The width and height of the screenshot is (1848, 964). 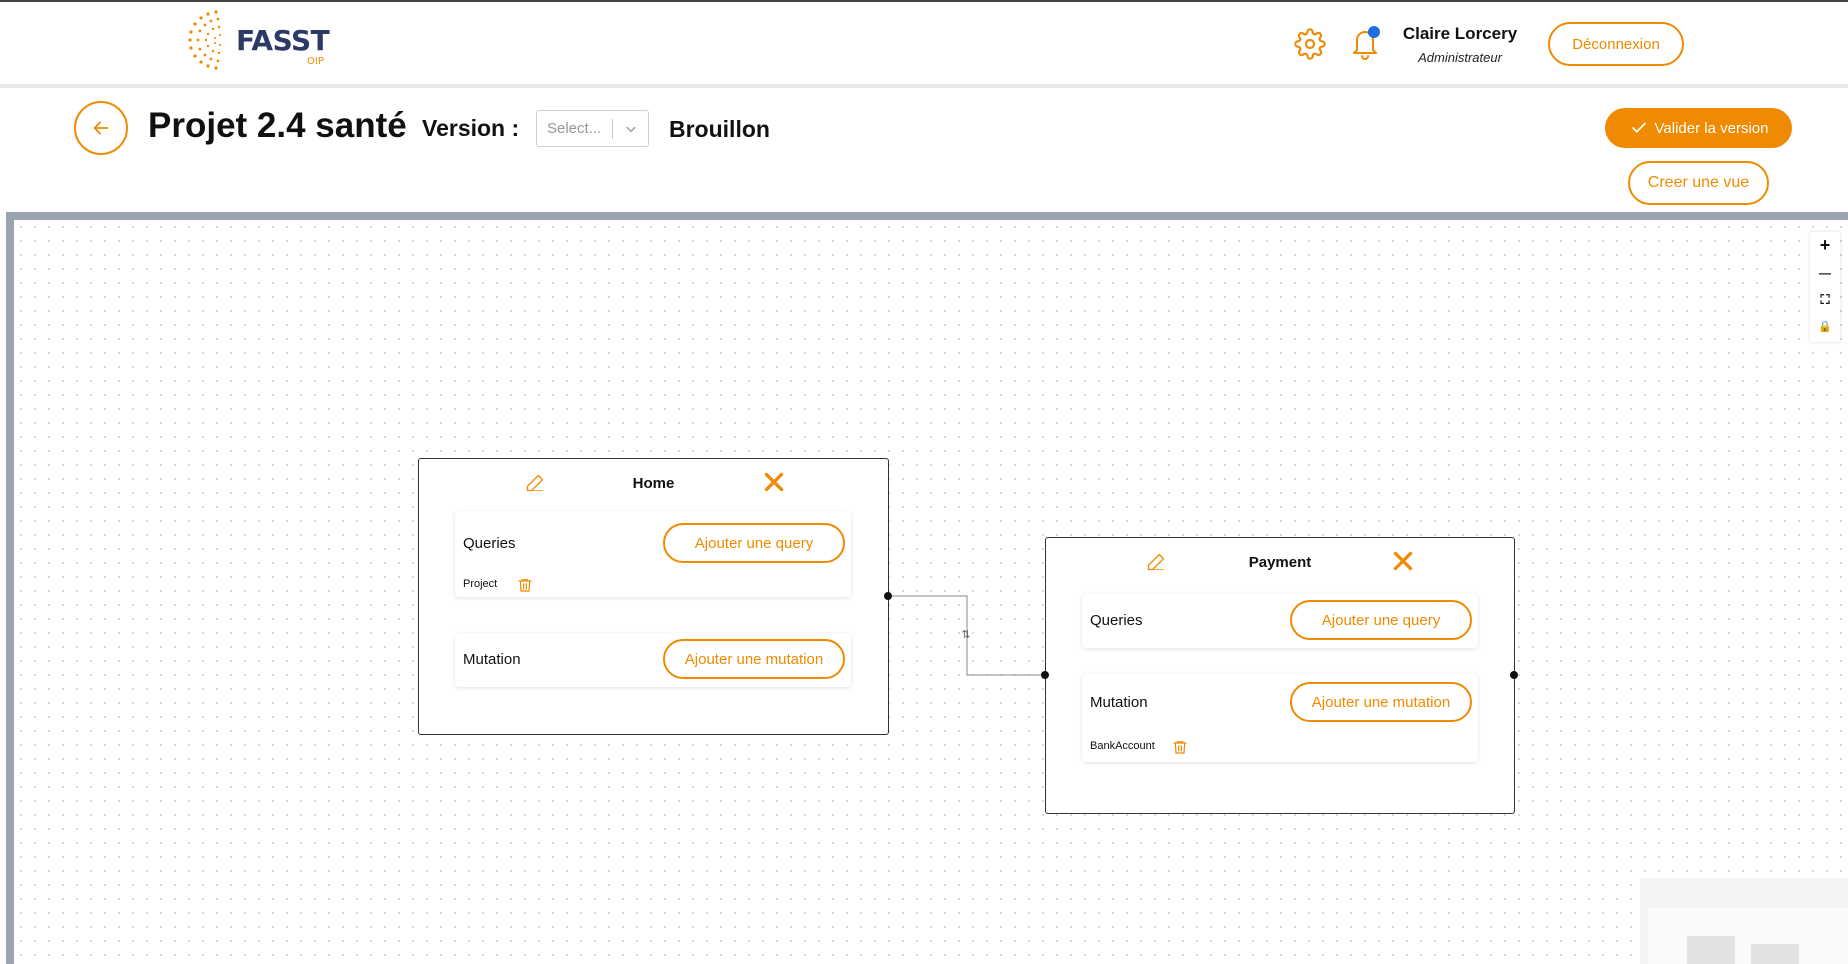 I want to click on node-handle-target, so click(x=1045, y=675).